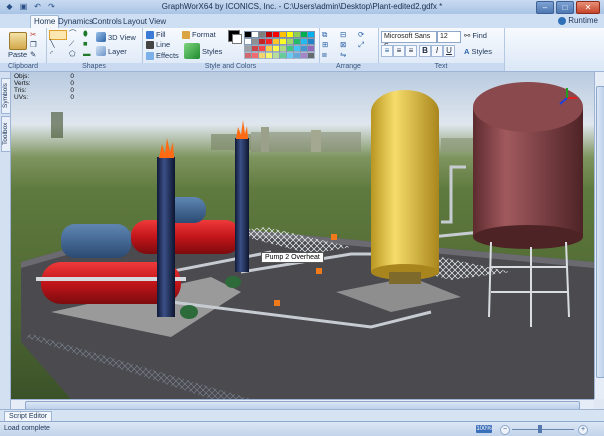  What do you see at coordinates (324, 54) in the screenshot?
I see `order-icon: ⧈` at bounding box center [324, 54].